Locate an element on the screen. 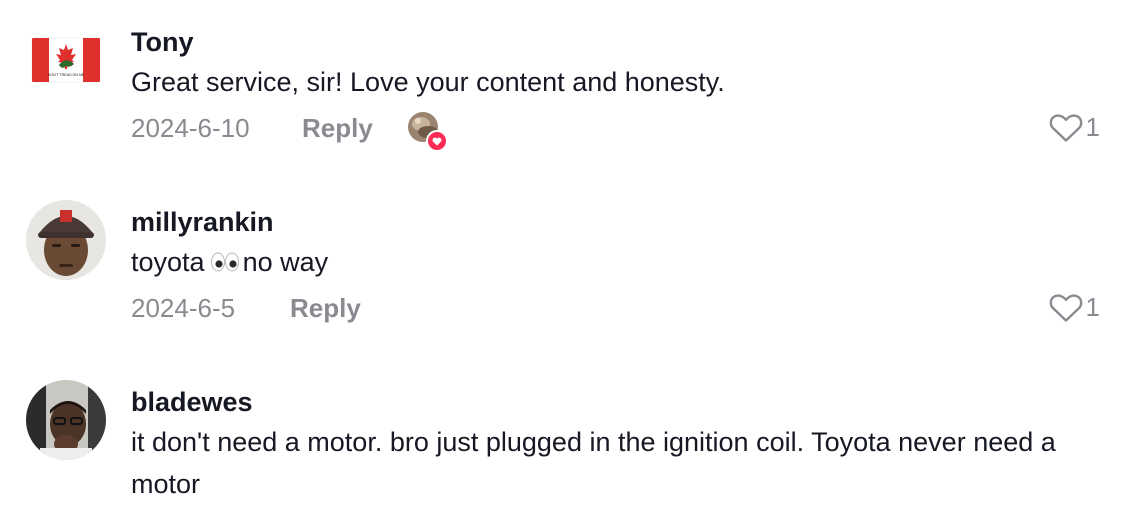 The width and height of the screenshot is (1142, 508). comment-date: 2024-6-10 is located at coordinates (190, 128).